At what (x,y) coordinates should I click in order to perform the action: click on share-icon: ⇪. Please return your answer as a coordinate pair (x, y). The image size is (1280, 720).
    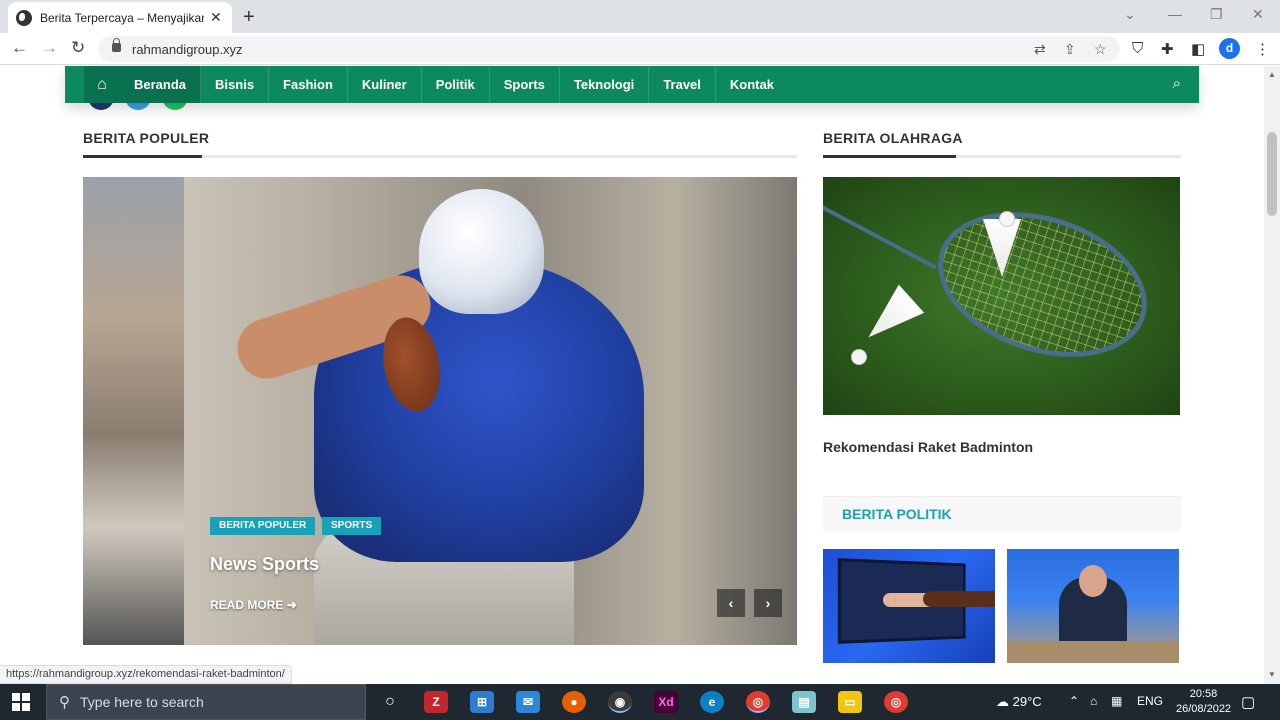
    Looking at the image, I should click on (1070, 49).